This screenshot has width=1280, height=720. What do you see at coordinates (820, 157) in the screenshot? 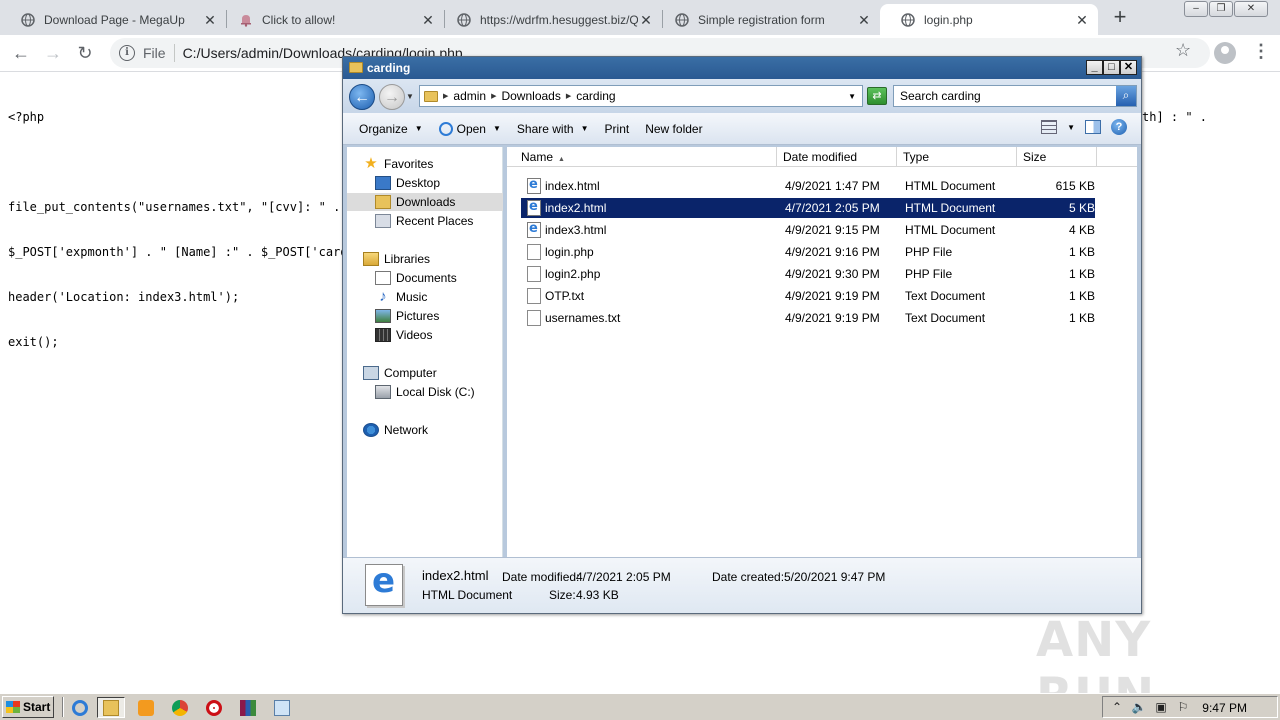
I see `column-label: Date modified` at bounding box center [820, 157].